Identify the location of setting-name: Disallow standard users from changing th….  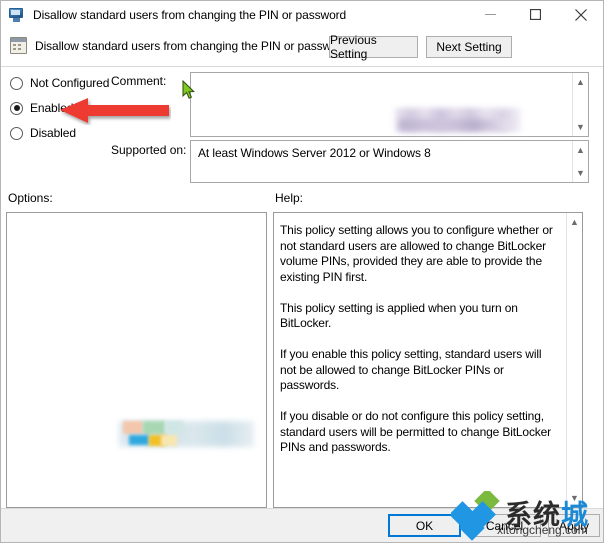
(192, 46).